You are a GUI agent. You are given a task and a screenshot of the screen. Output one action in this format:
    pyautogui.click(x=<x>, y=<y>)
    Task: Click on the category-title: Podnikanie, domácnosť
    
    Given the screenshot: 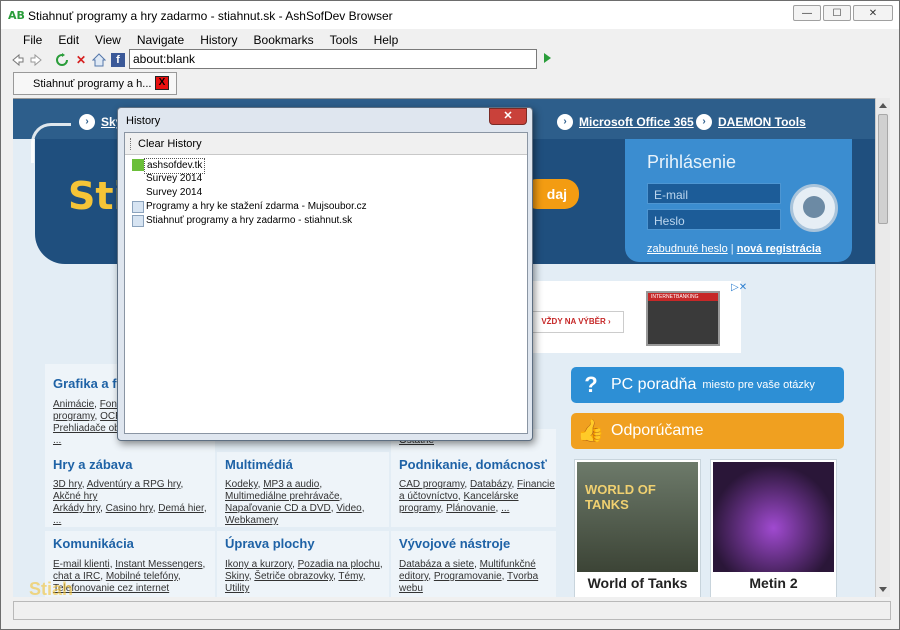 What is the action you would take?
    pyautogui.click(x=473, y=464)
    